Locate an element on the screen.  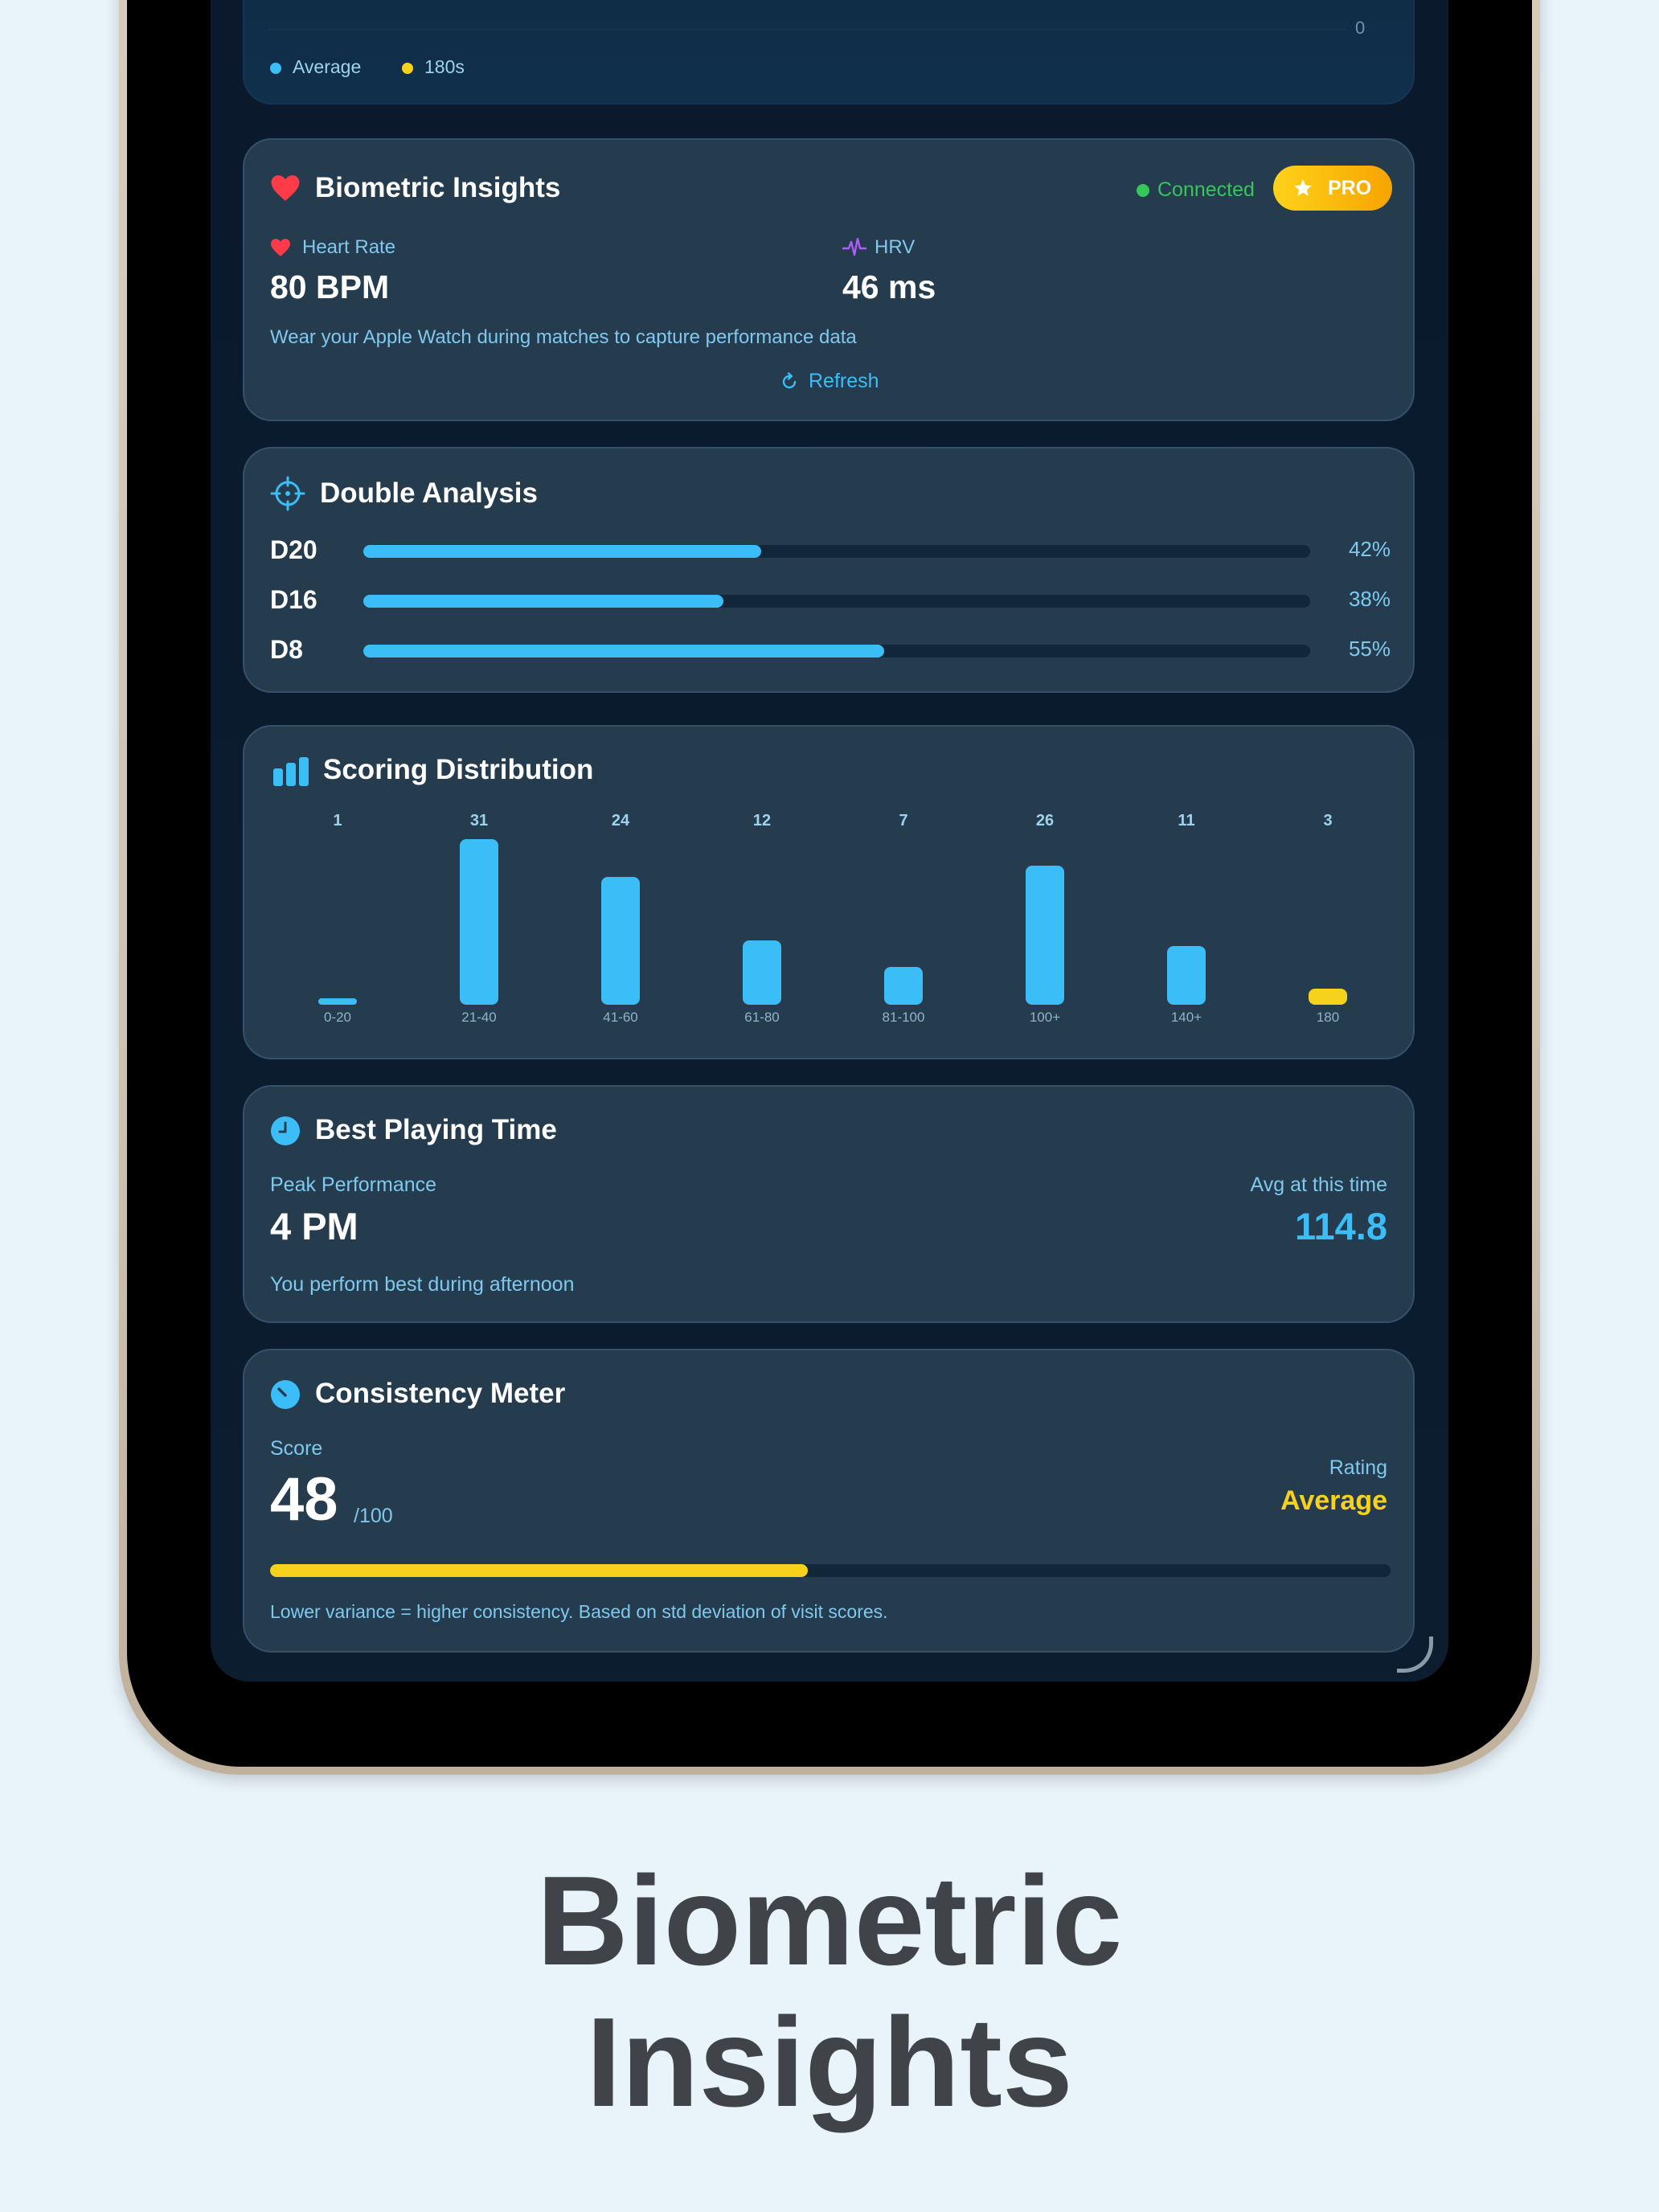
score-label: Score is located at coordinates (296, 1448).